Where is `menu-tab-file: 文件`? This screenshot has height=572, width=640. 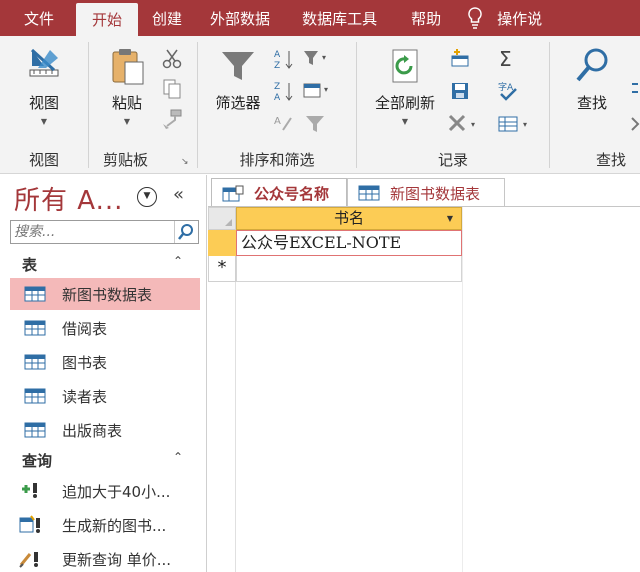 menu-tab-file: 文件 is located at coordinates (38, 18).